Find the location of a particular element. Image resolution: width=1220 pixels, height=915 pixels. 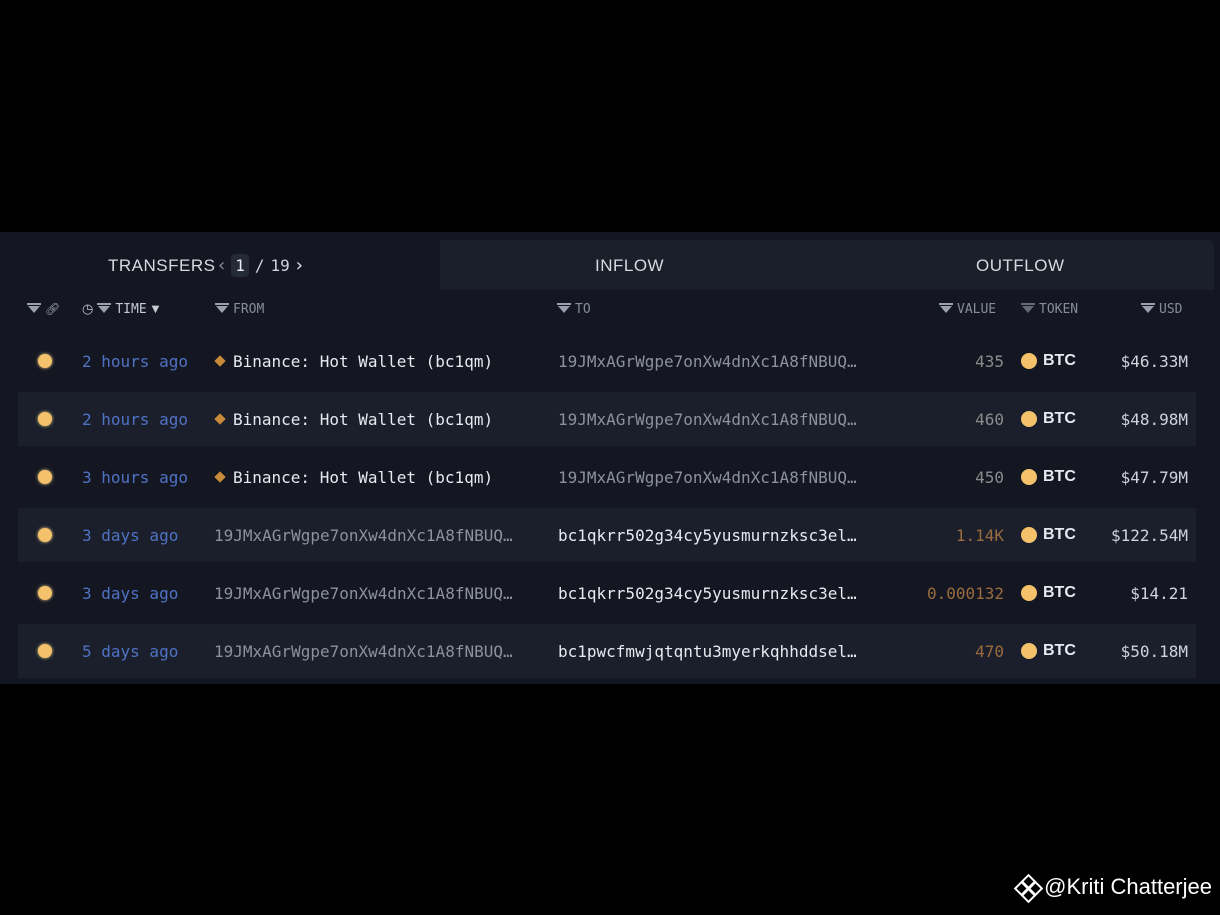

row-usd: $48.98M is located at coordinates (1154, 419).